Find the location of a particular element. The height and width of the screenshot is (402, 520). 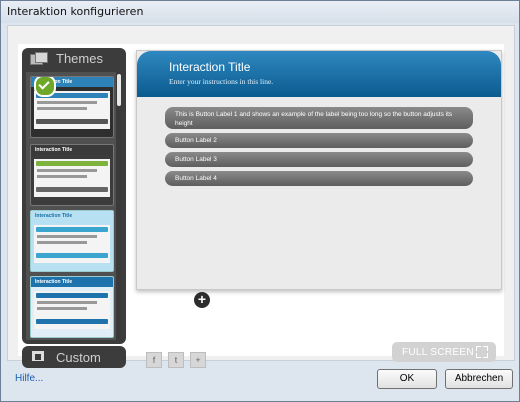

theme-thumbnail-2: Interaction Title is located at coordinates (72, 175).